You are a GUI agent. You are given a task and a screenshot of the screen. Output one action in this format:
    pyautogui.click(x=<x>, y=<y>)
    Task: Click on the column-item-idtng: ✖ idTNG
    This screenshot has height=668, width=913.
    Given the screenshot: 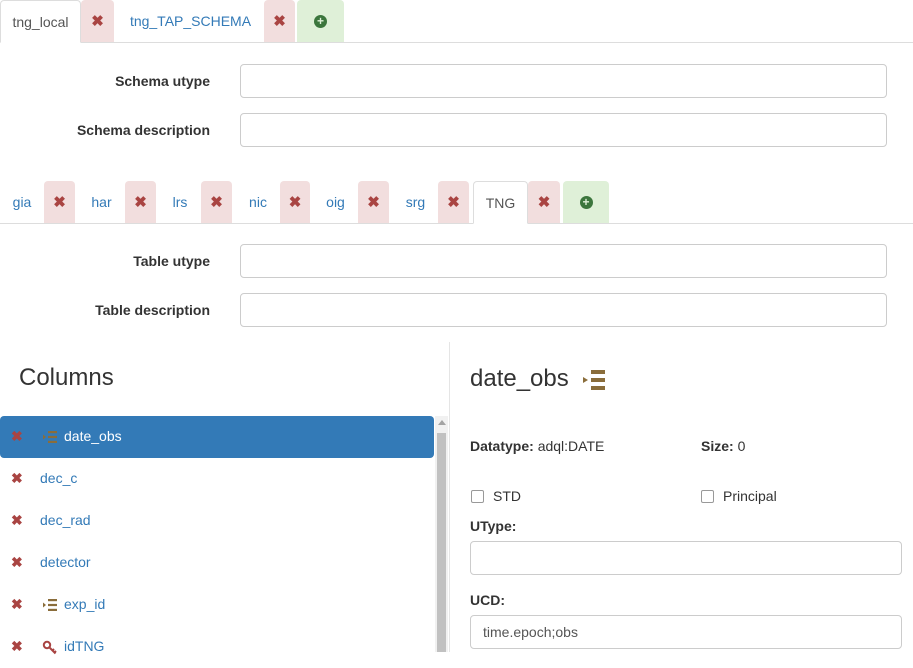 What is the action you would take?
    pyautogui.click(x=217, y=647)
    